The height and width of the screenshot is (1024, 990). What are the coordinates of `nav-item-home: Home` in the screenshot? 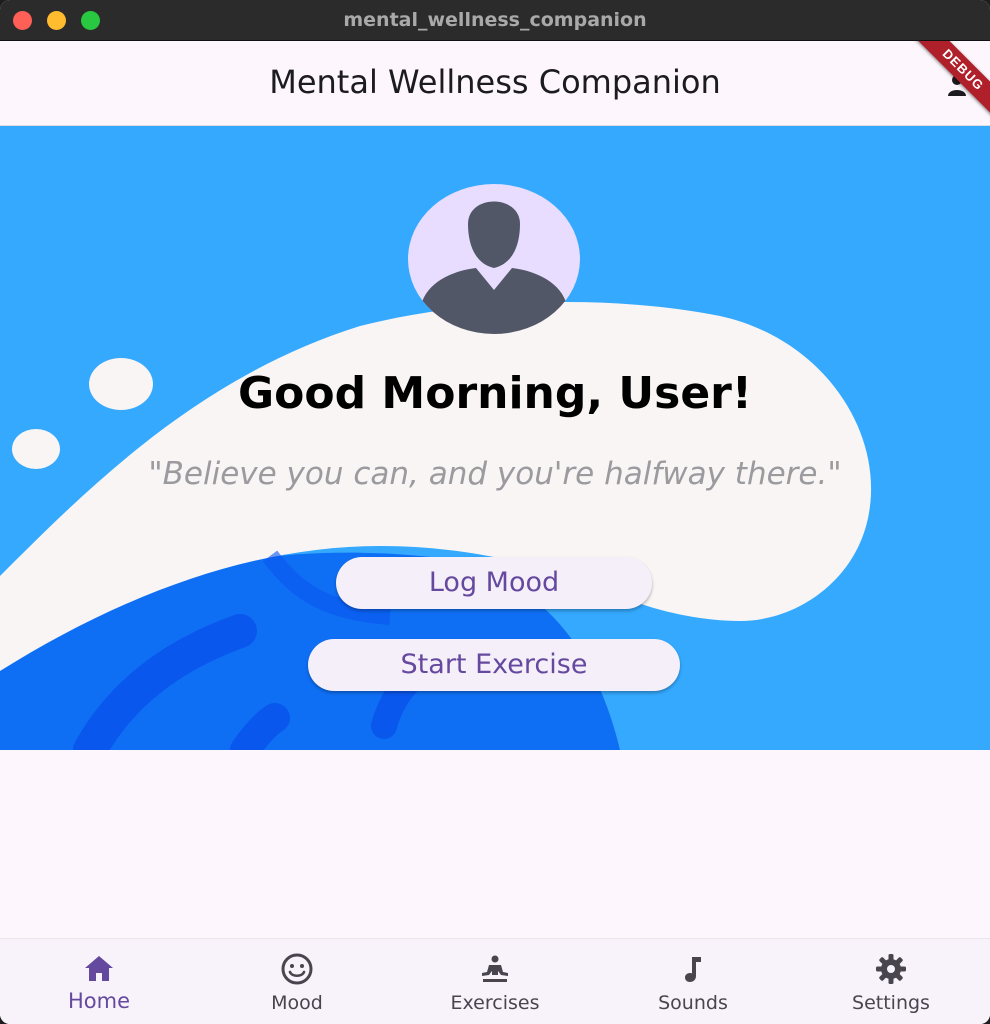 It's located at (99, 981).